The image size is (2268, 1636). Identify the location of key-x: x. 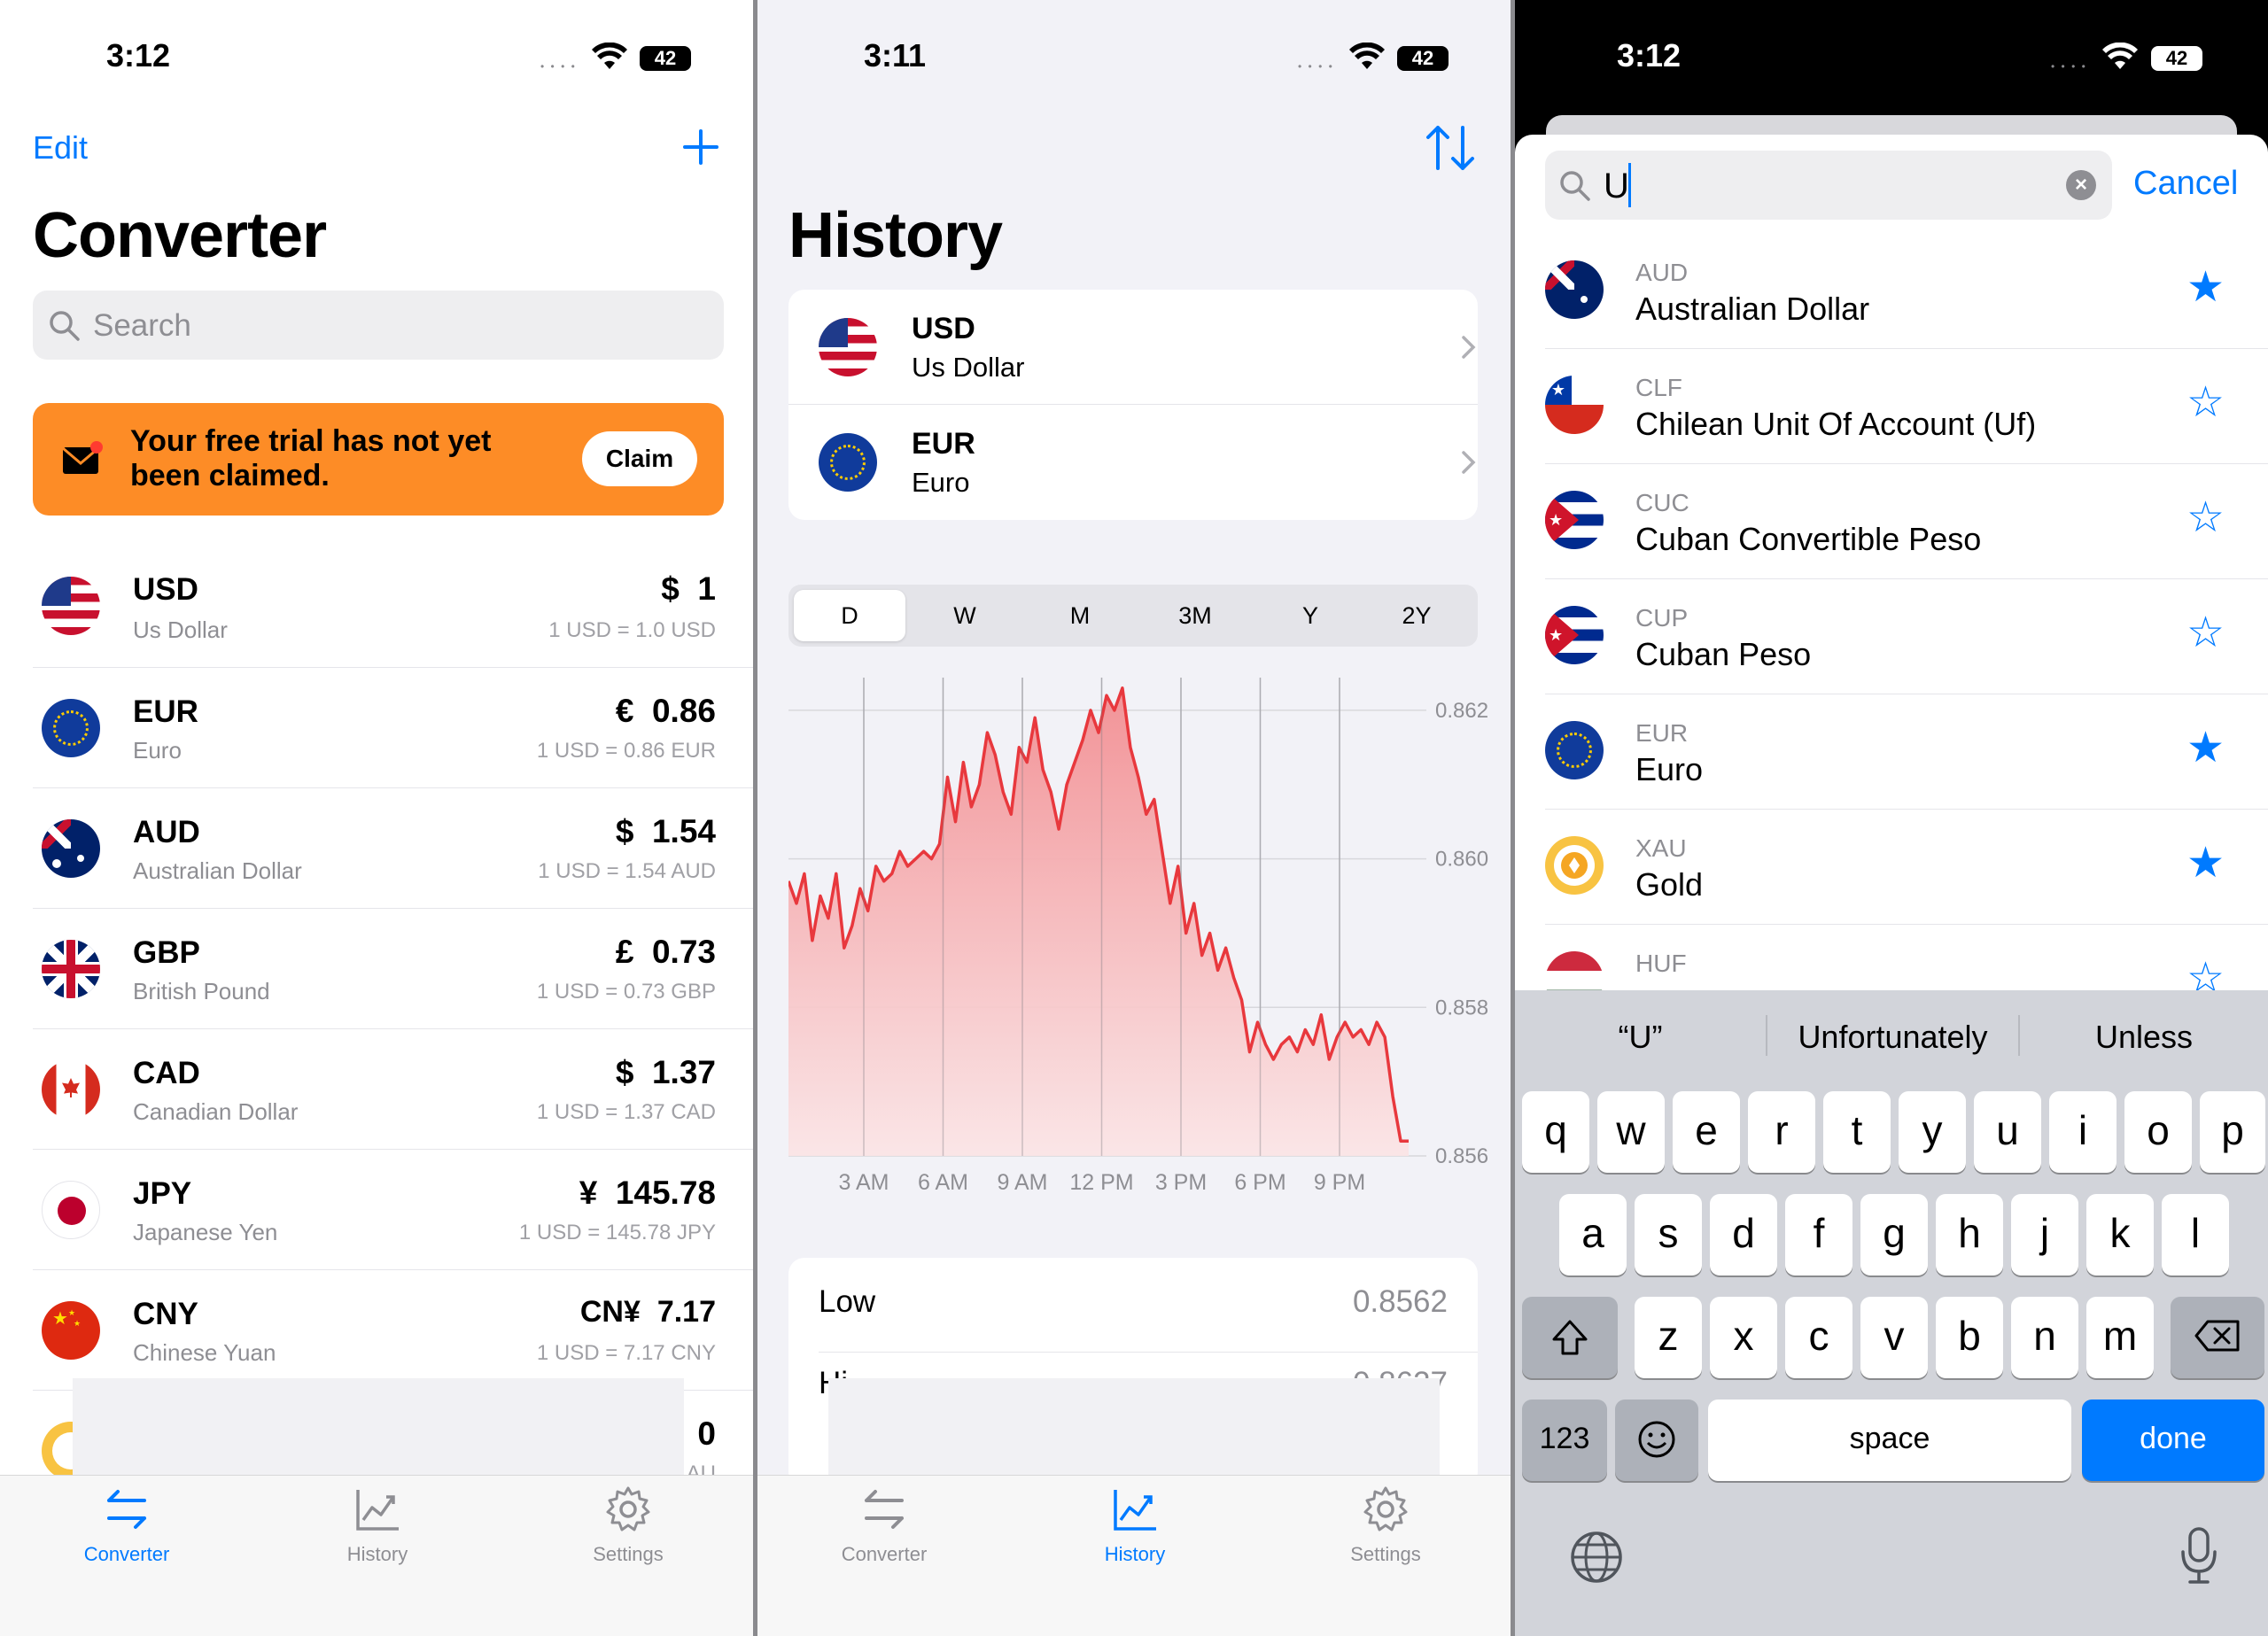
(1743, 1337).